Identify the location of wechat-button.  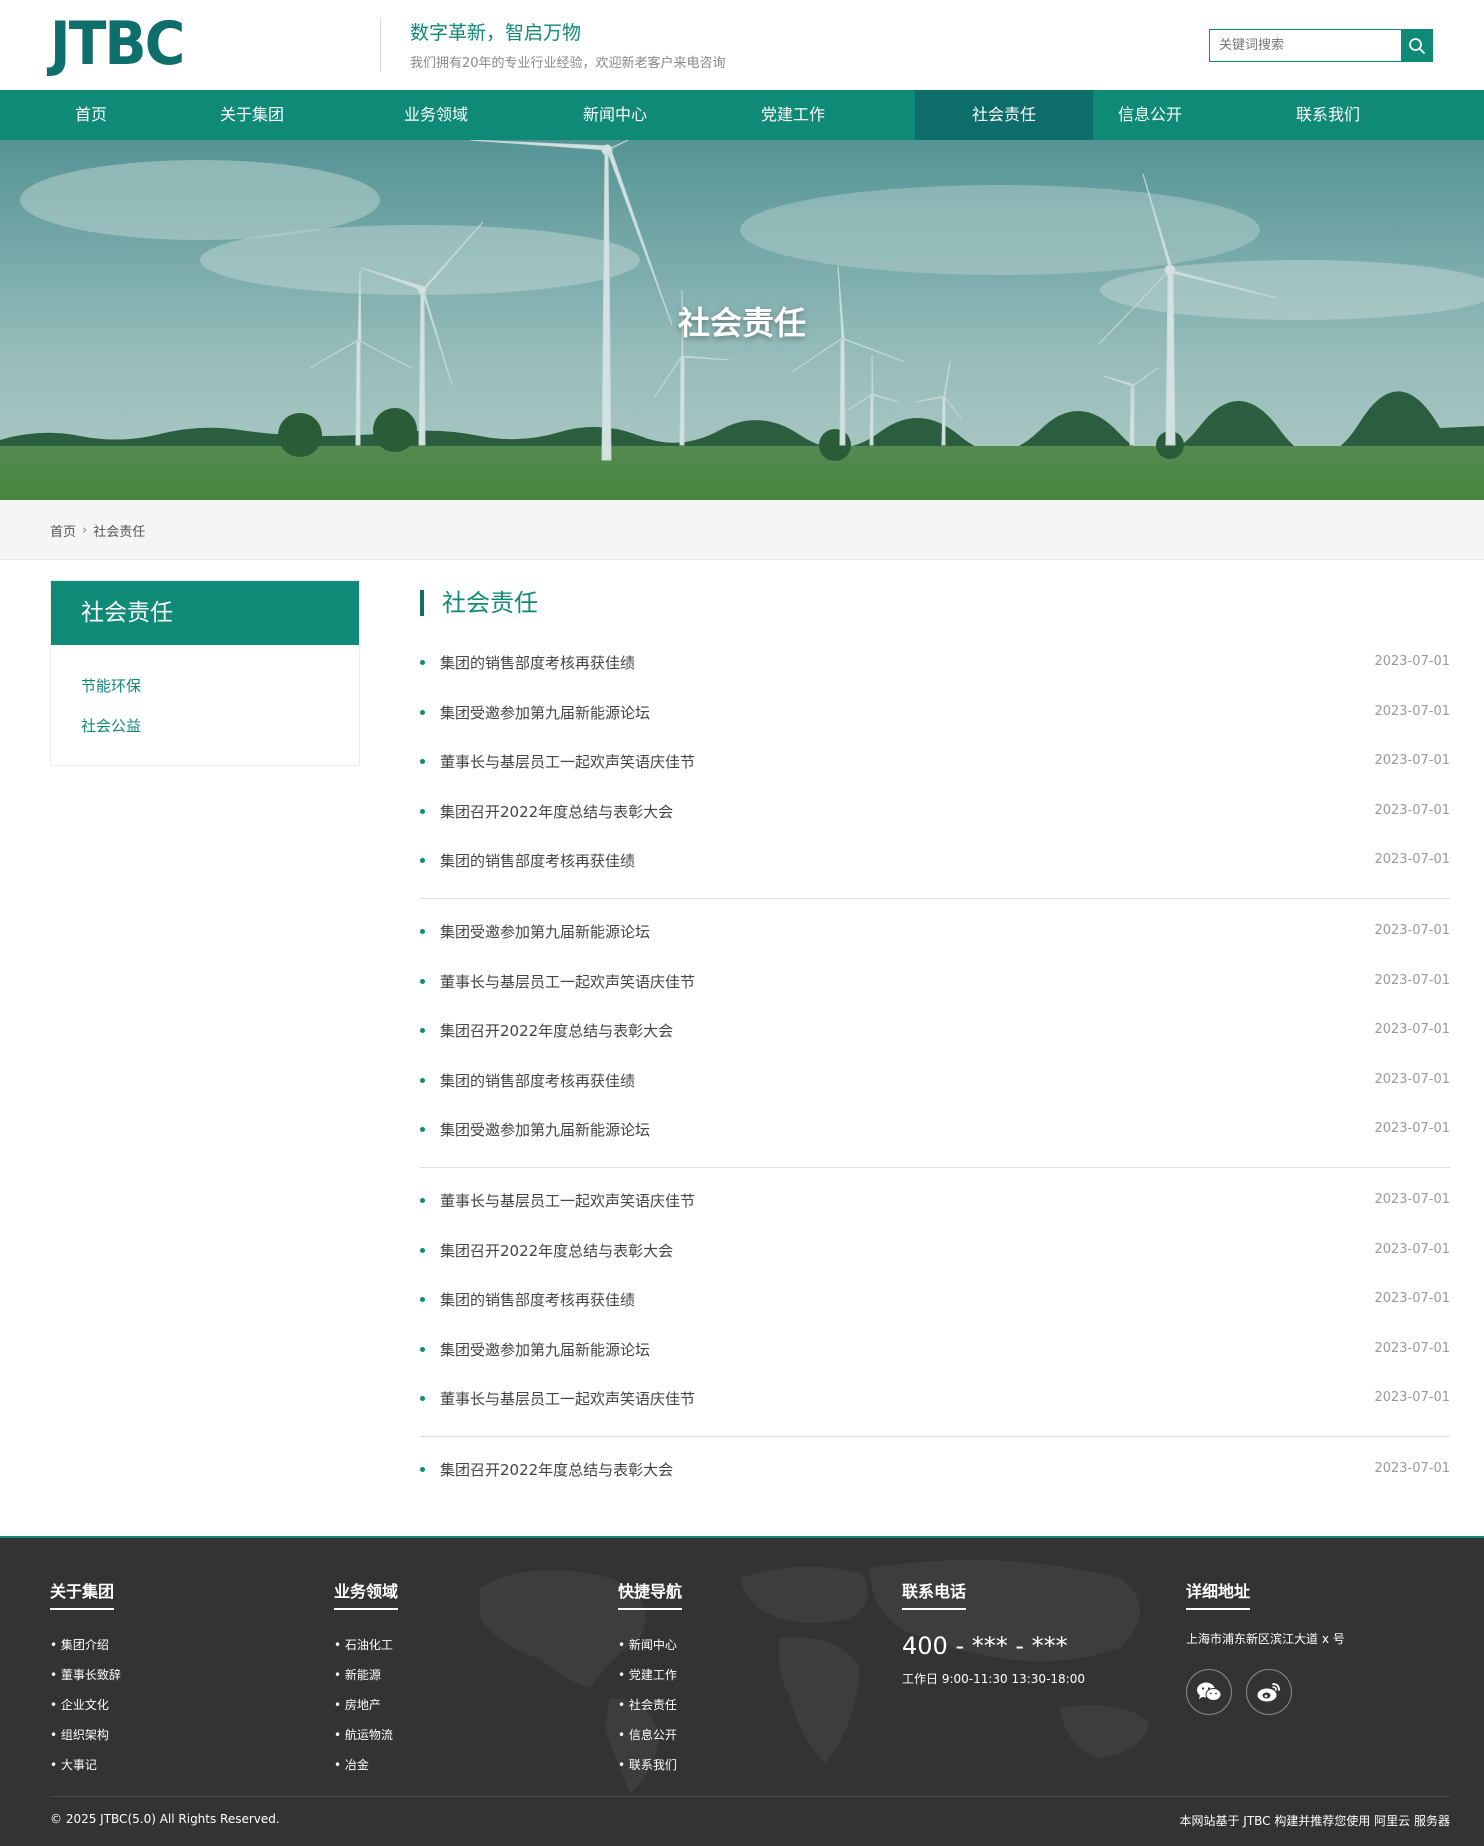
(1209, 1692).